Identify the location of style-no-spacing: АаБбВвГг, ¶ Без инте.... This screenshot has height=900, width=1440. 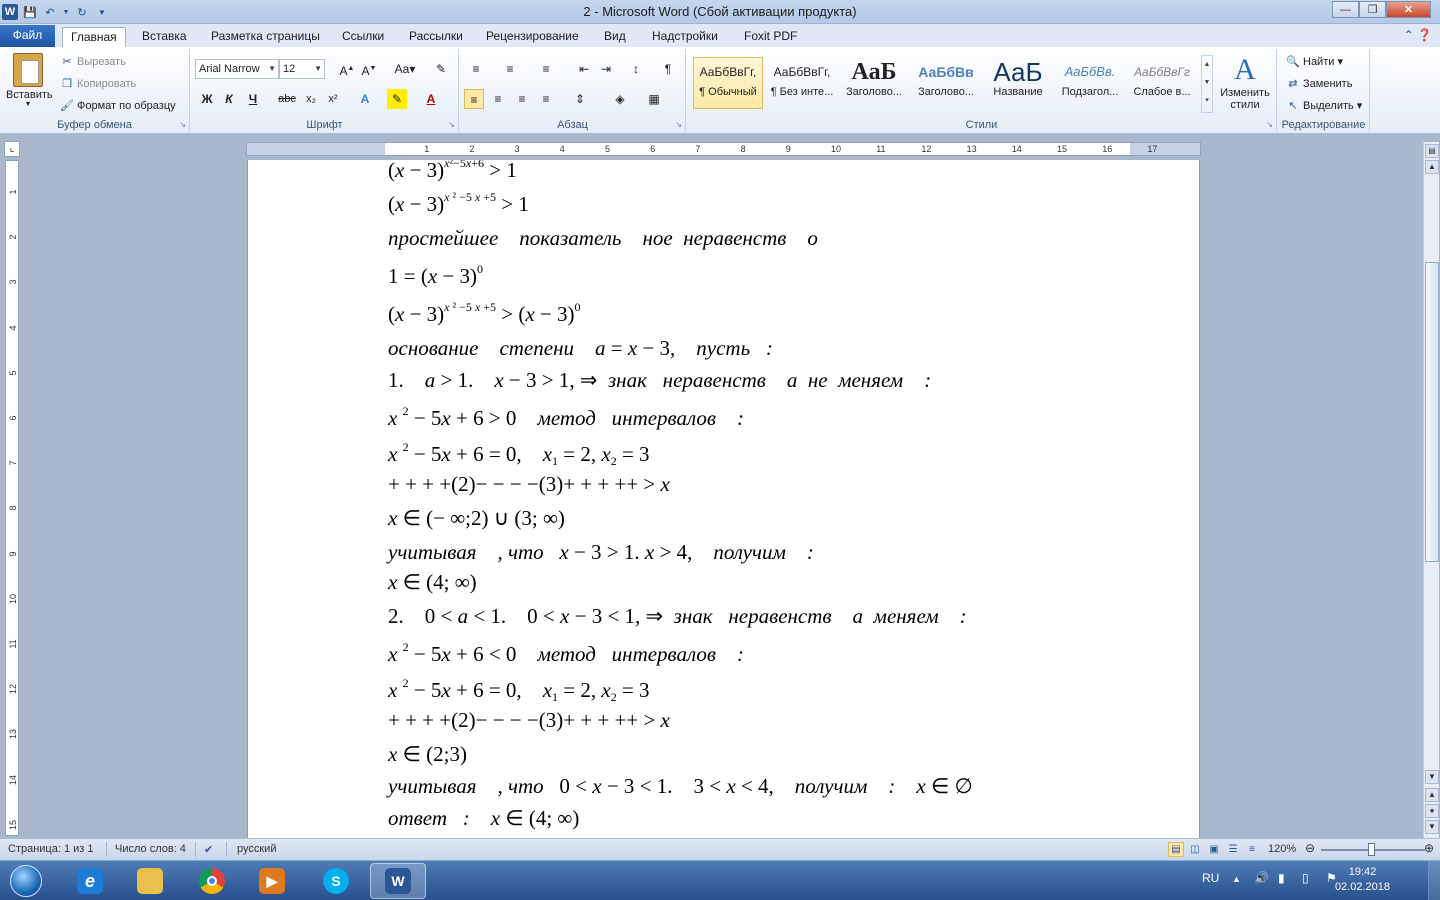
(802, 83).